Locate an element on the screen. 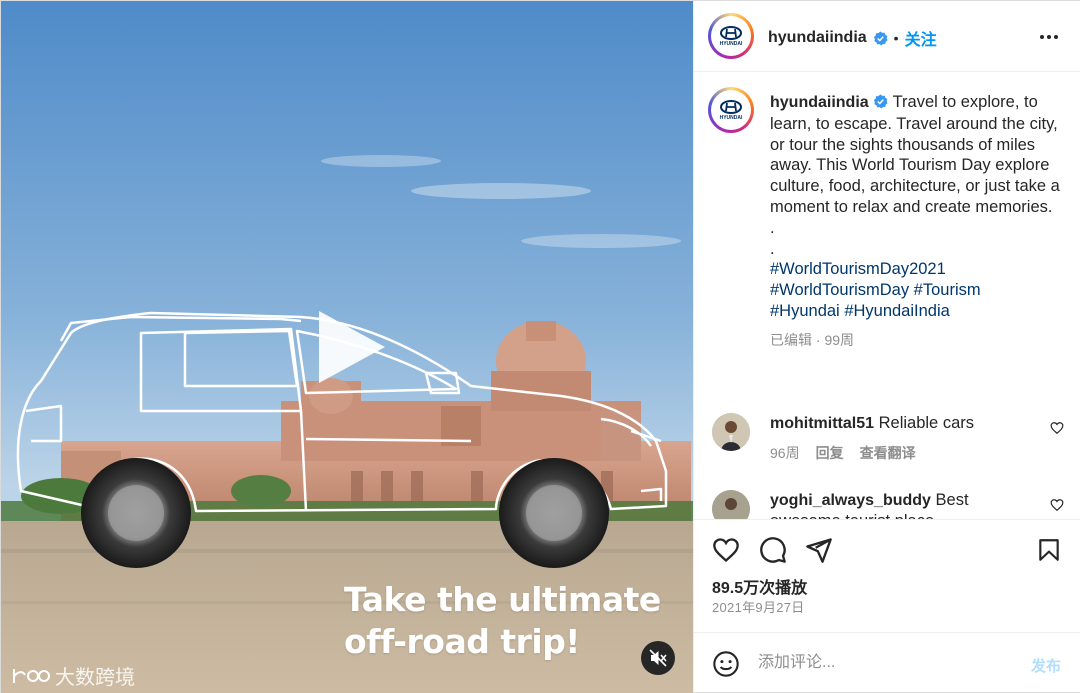 The height and width of the screenshot is (693, 1080). play-icon is located at coordinates (347, 347).